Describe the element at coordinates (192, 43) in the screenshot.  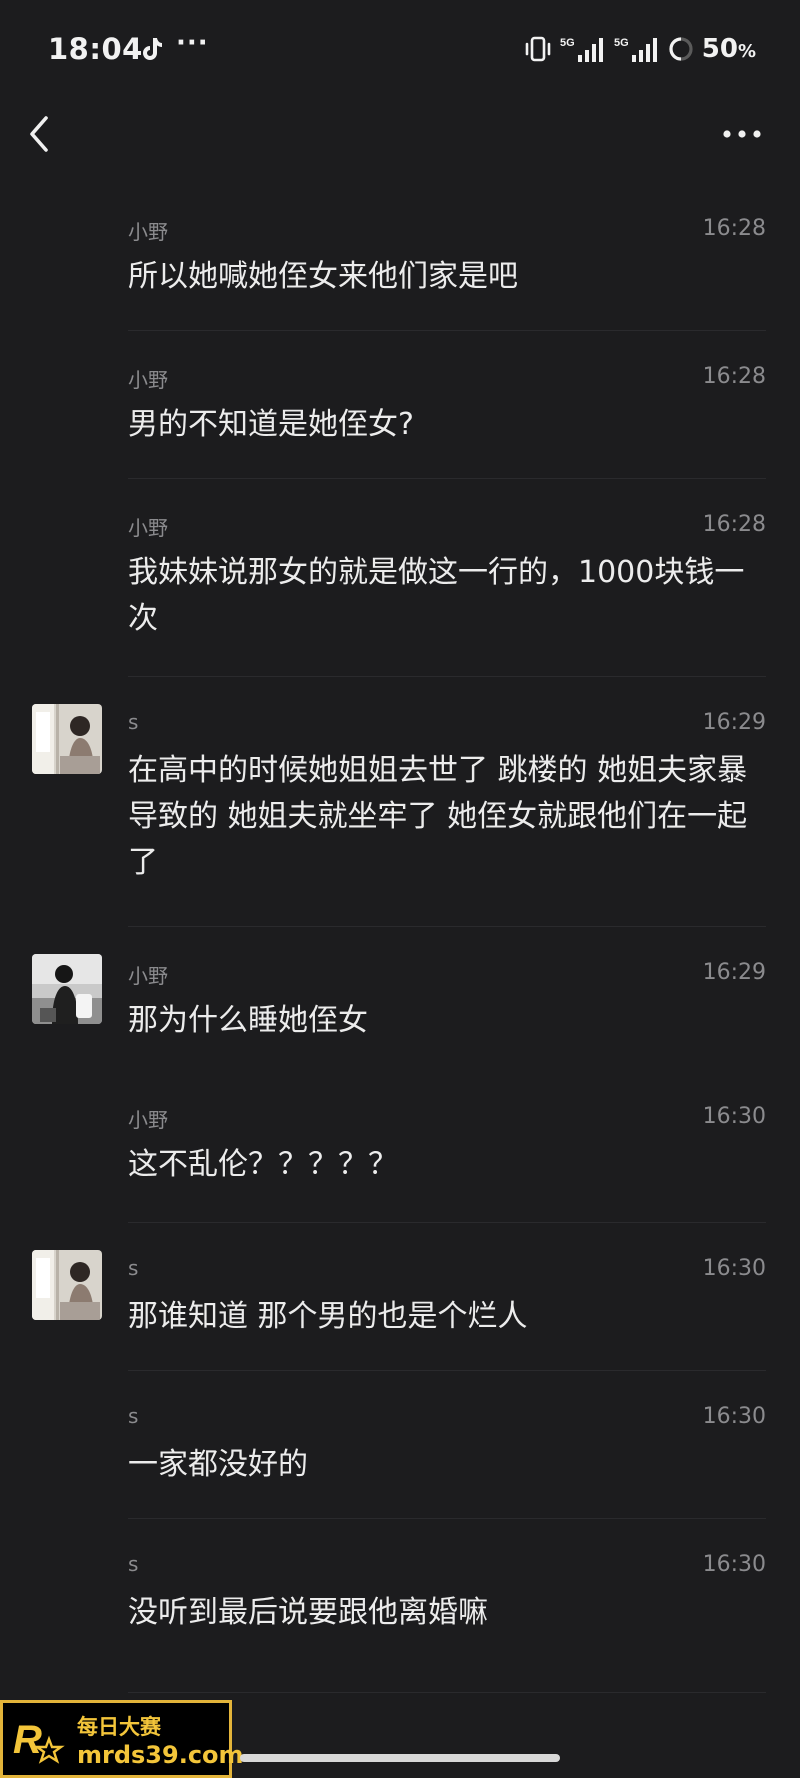
I see `notification-more-icon: ···` at that location.